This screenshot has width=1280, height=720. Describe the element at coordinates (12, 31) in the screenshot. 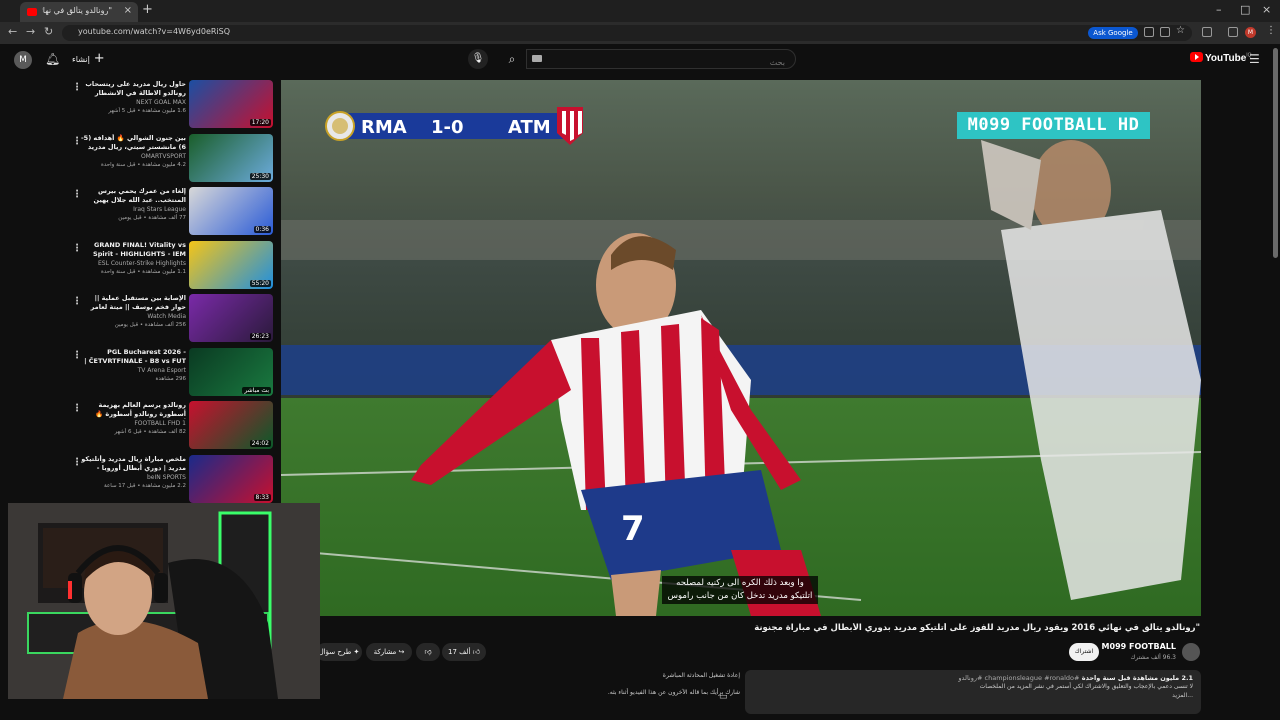

I see `back-icon: ←` at that location.